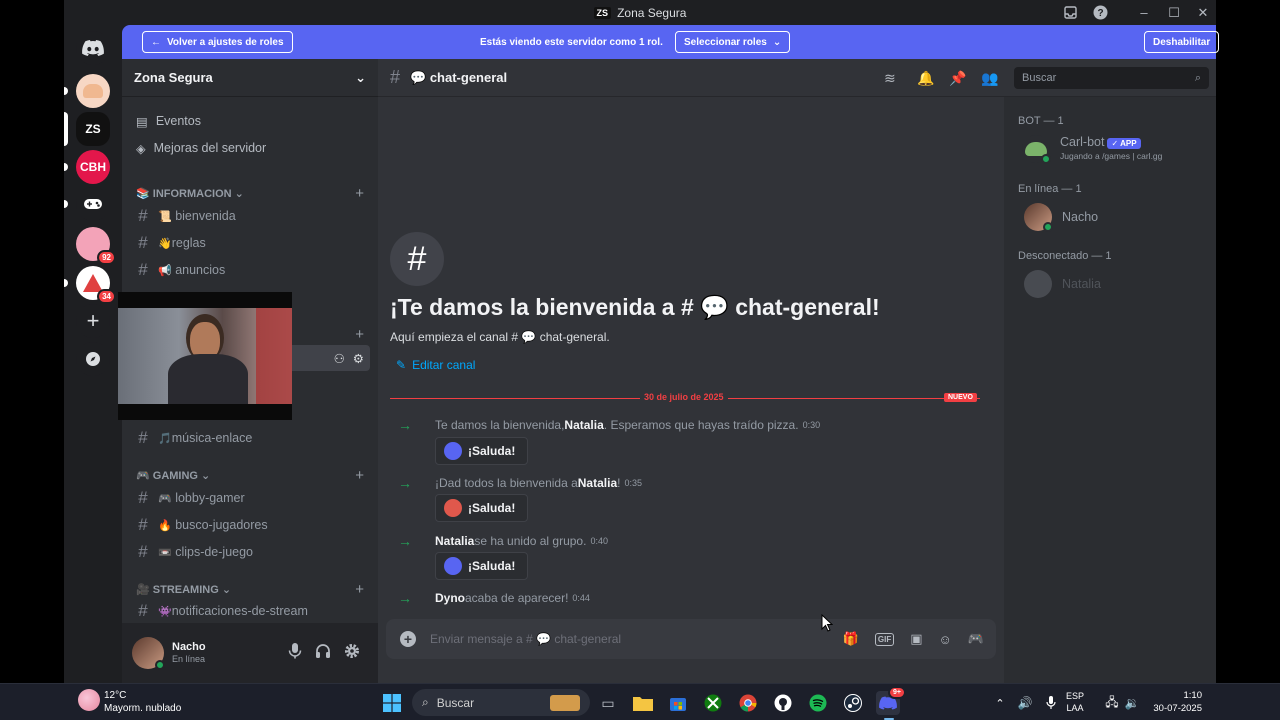  What do you see at coordinates (453, 508) in the screenshot?
I see `wave-sticker-icon` at bounding box center [453, 508].